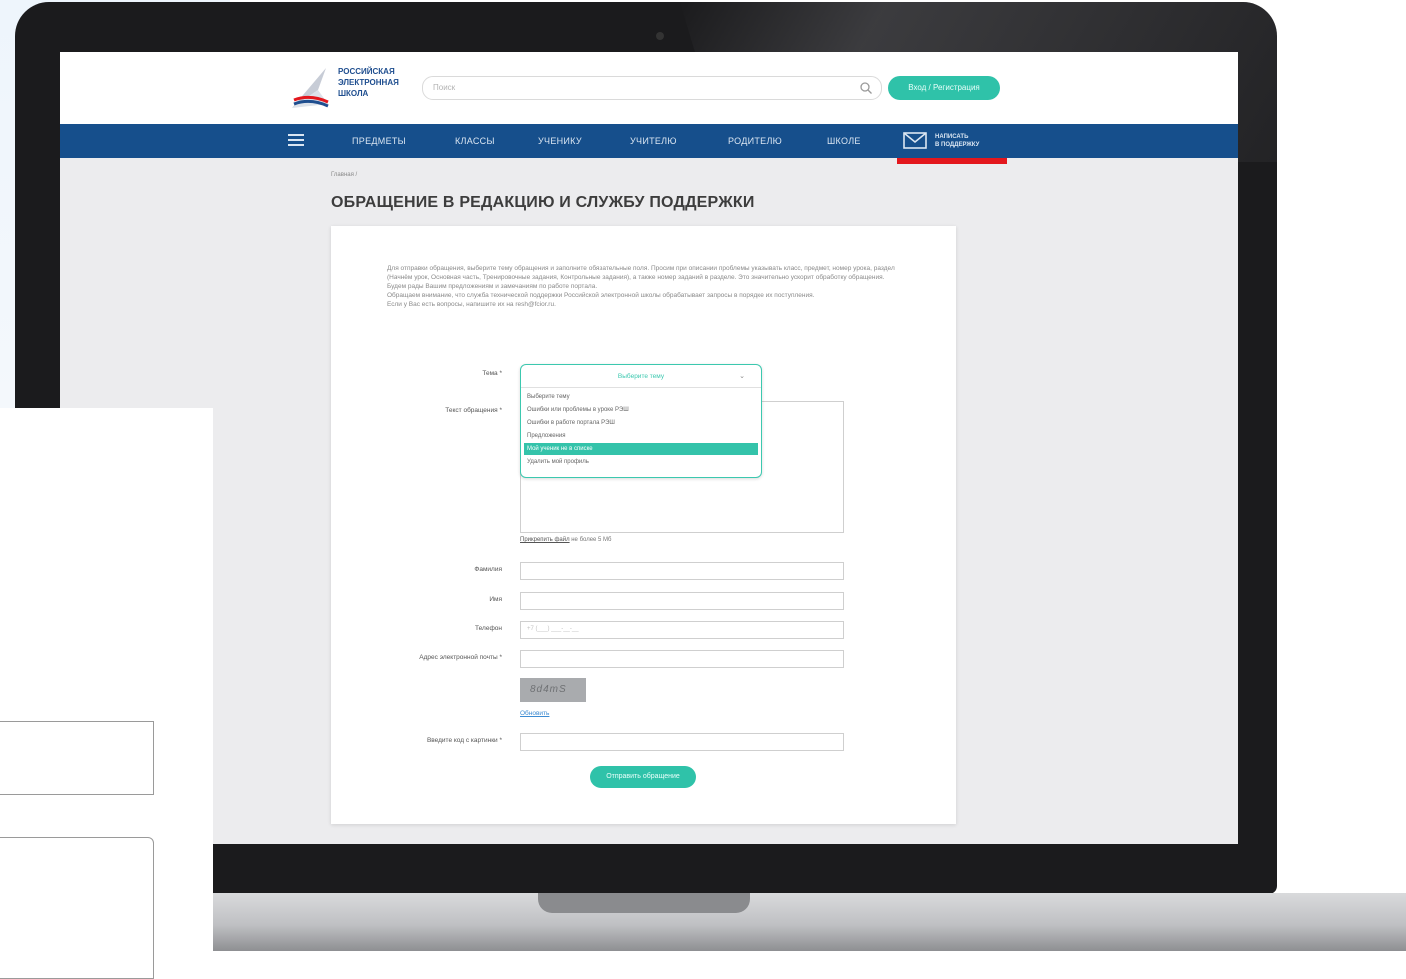  I want to click on topic-label: Тема *, so click(492, 373).